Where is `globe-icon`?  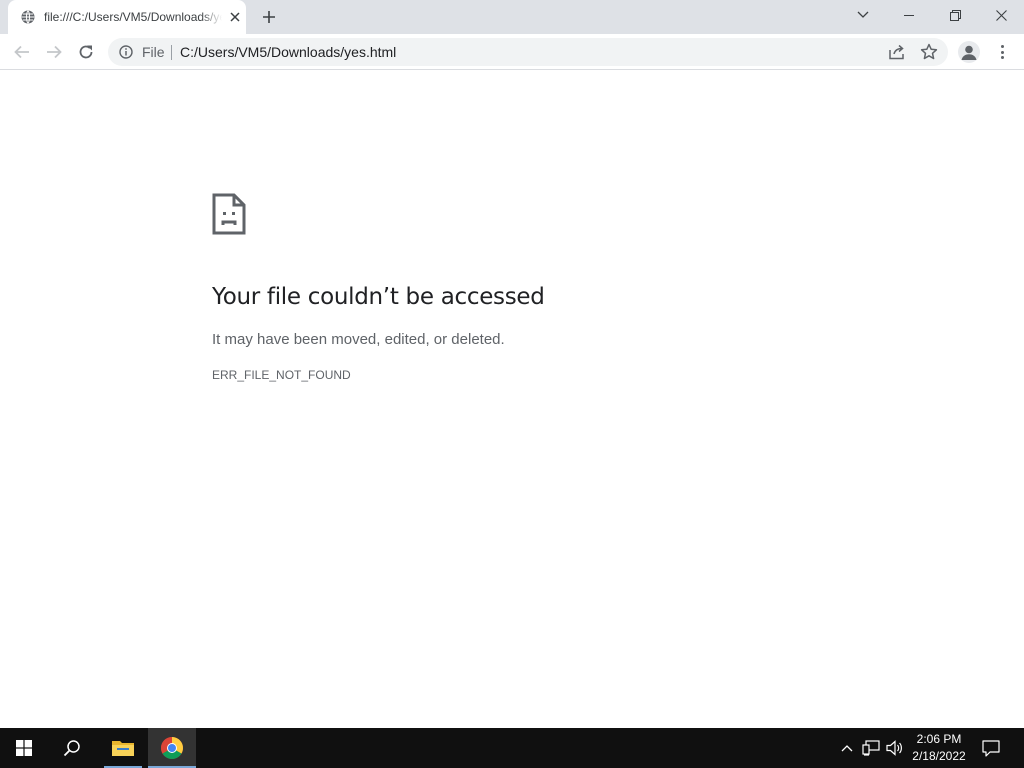
globe-icon is located at coordinates (28, 17).